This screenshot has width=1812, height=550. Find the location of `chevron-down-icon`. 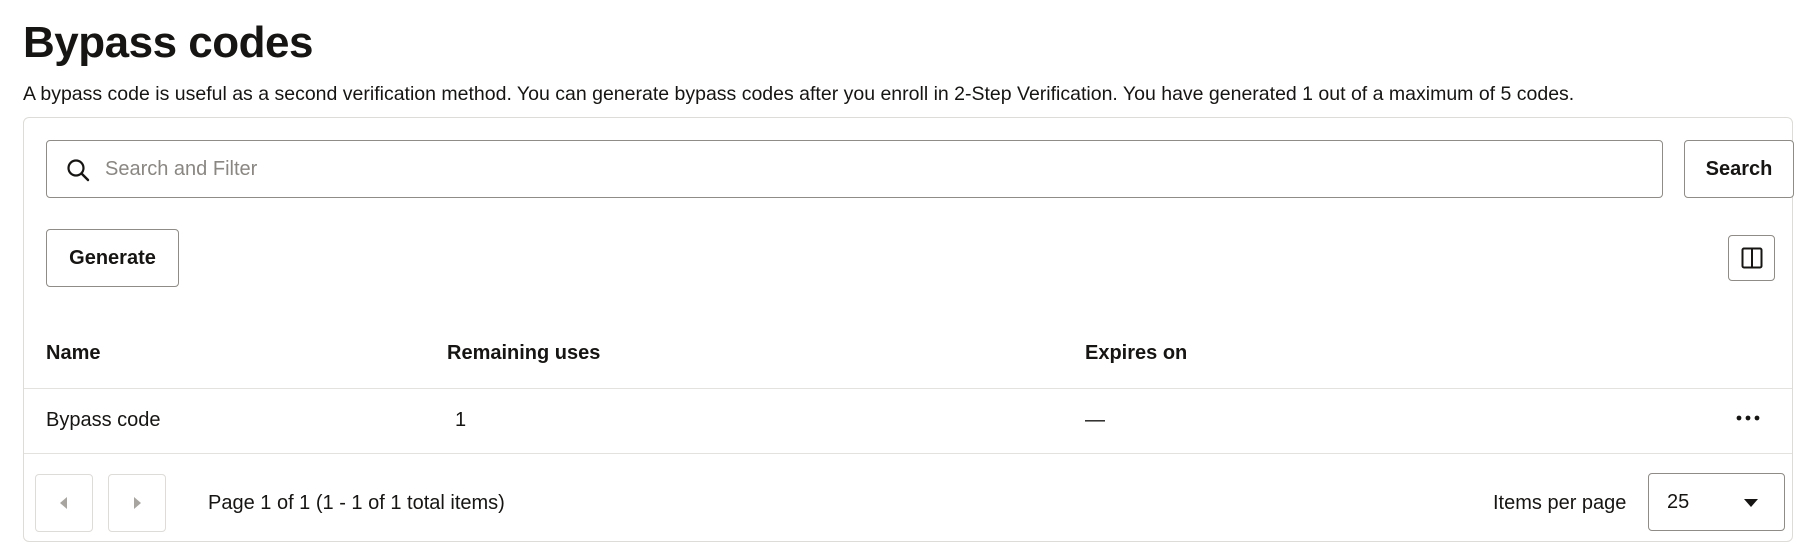

chevron-down-icon is located at coordinates (1751, 503).